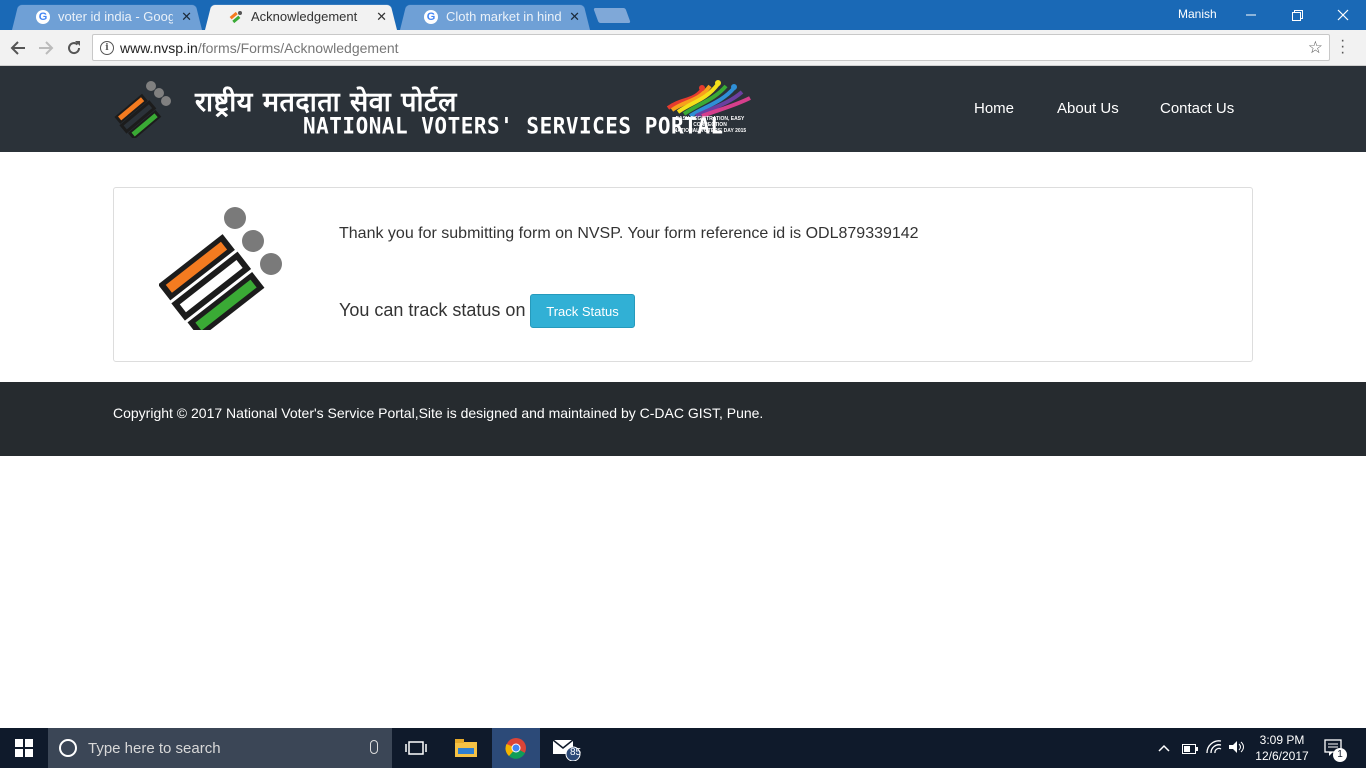 The height and width of the screenshot is (768, 1366). What do you see at coordinates (1197, 108) in the screenshot?
I see `nav-contact-us: Contact Us` at bounding box center [1197, 108].